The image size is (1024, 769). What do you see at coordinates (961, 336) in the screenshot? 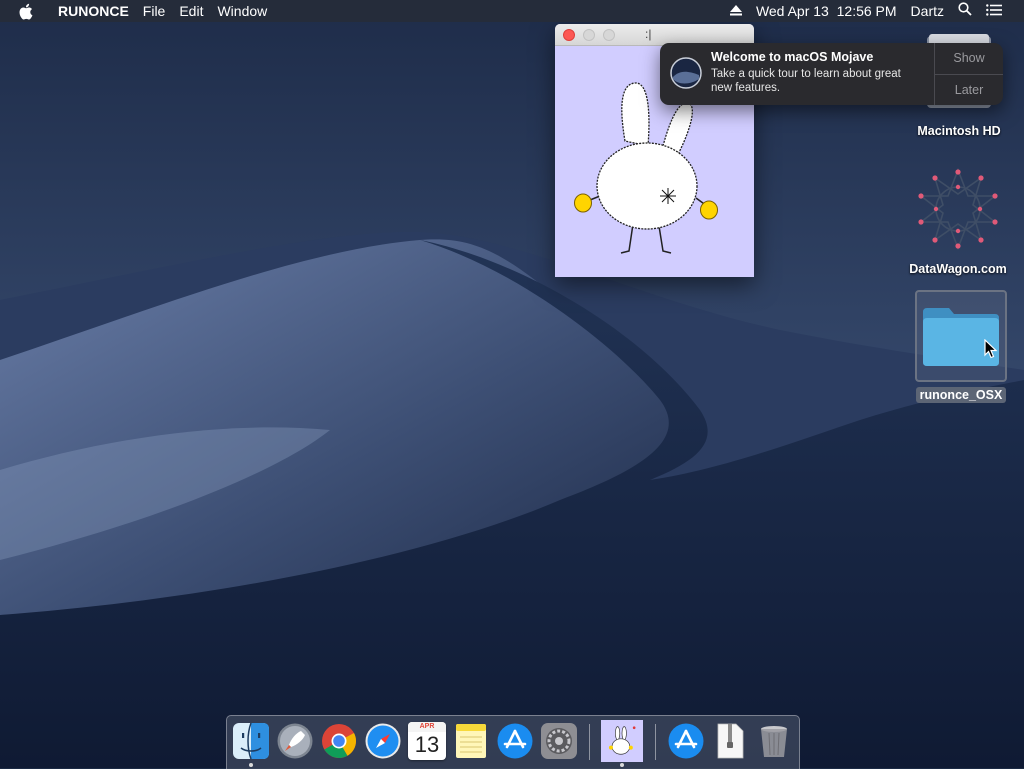
I see `selection-highlight` at bounding box center [961, 336].